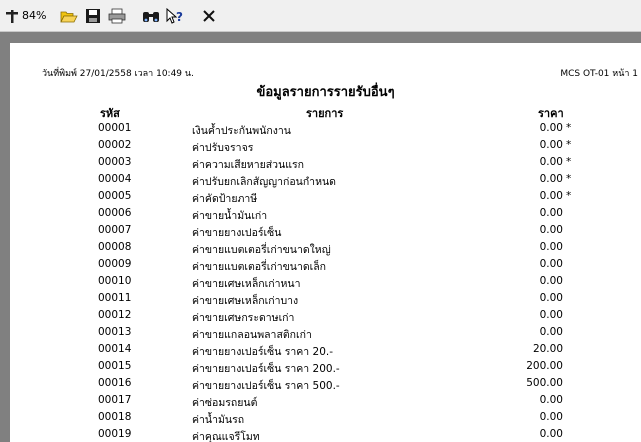 This screenshot has height=442, width=641. I want to click on close-button, so click(209, 16).